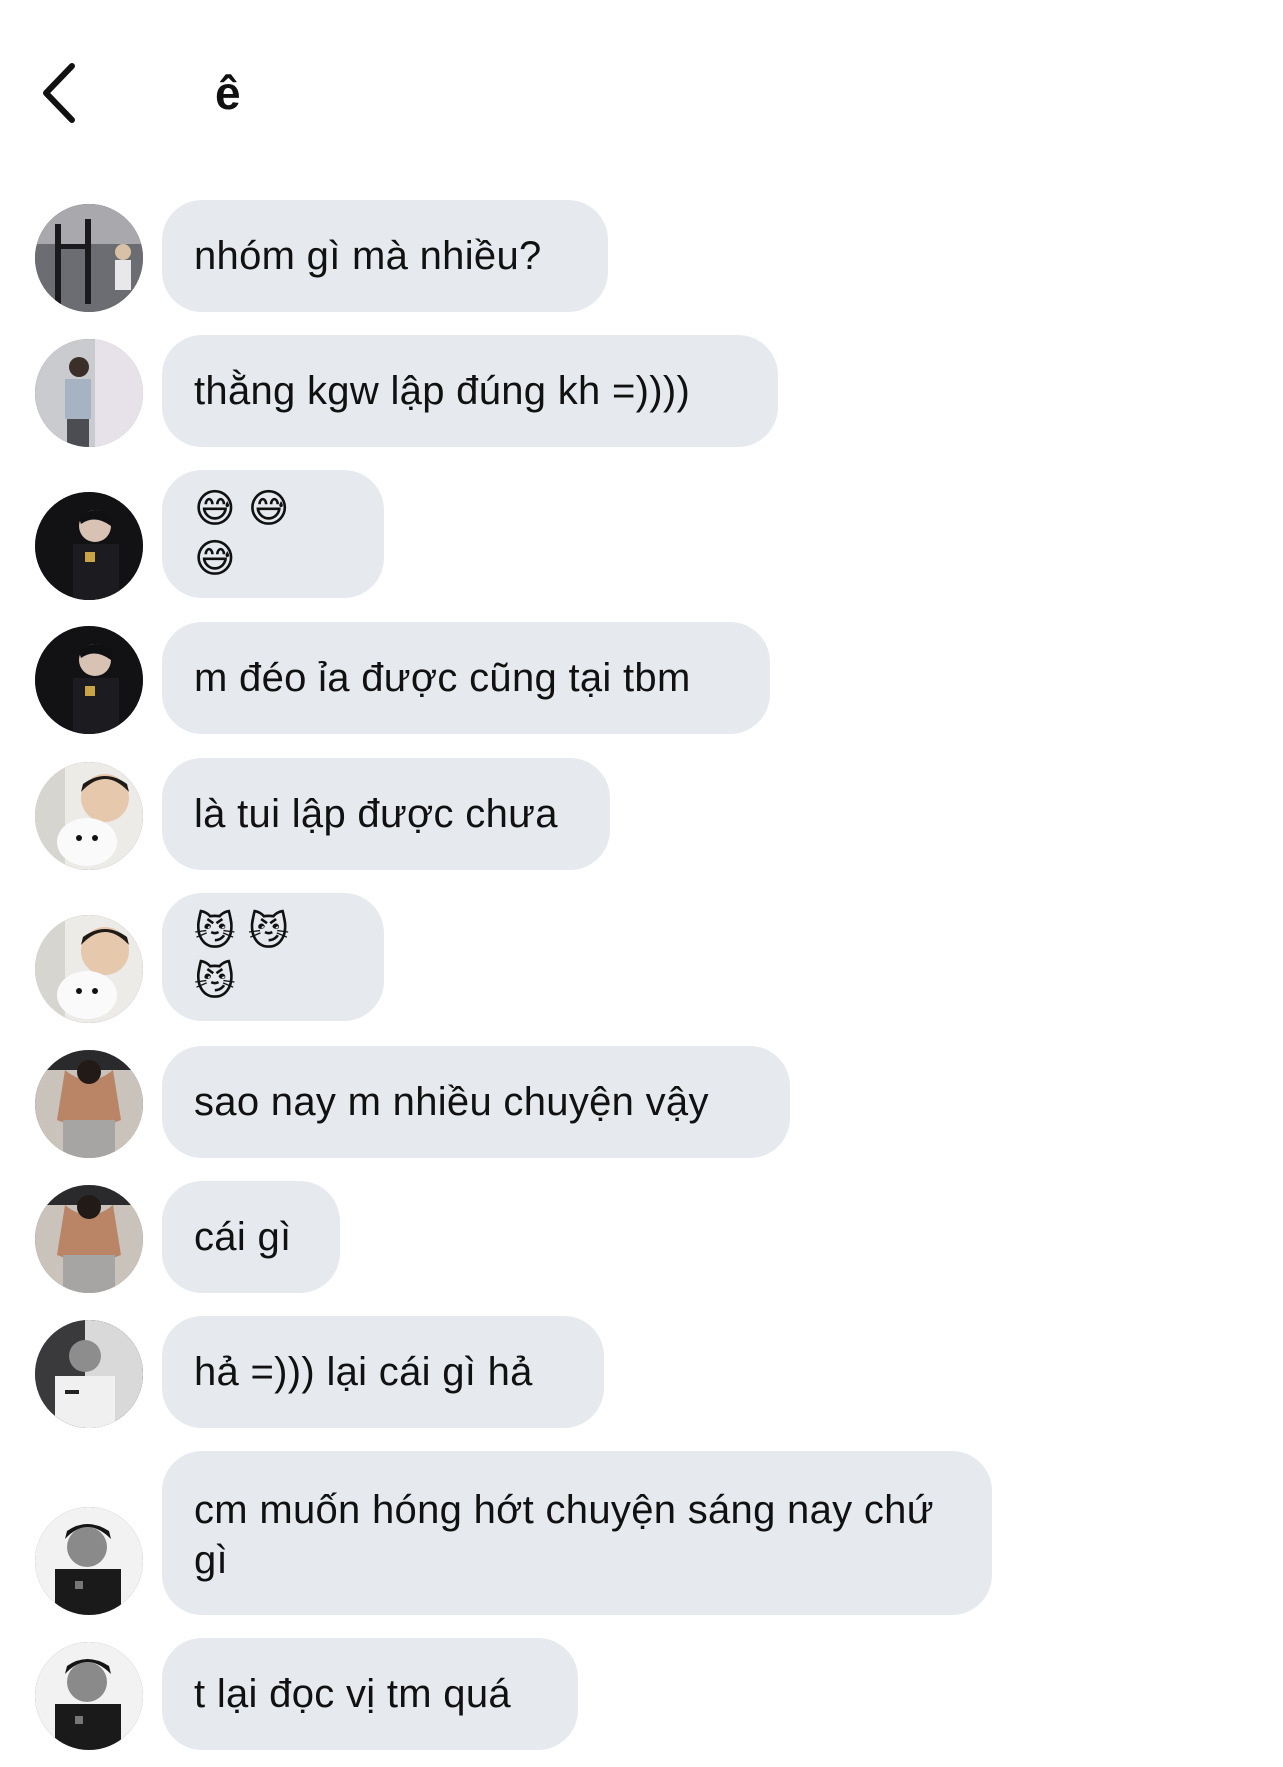  What do you see at coordinates (466, 678) in the screenshot?
I see `message-bubble: m đéo ỉa được cũng tại tbm` at bounding box center [466, 678].